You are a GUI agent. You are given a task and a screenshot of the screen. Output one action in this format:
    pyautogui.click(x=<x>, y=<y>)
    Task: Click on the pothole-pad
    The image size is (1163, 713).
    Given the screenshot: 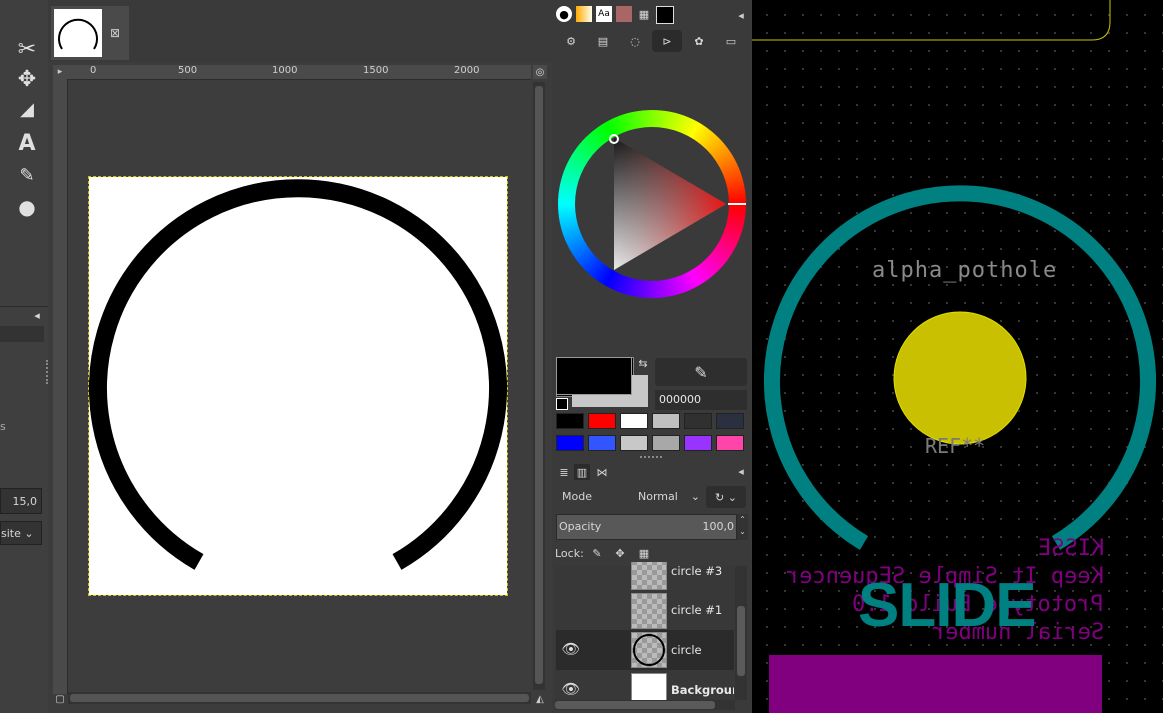 What is the action you would take?
    pyautogui.click(x=960, y=378)
    